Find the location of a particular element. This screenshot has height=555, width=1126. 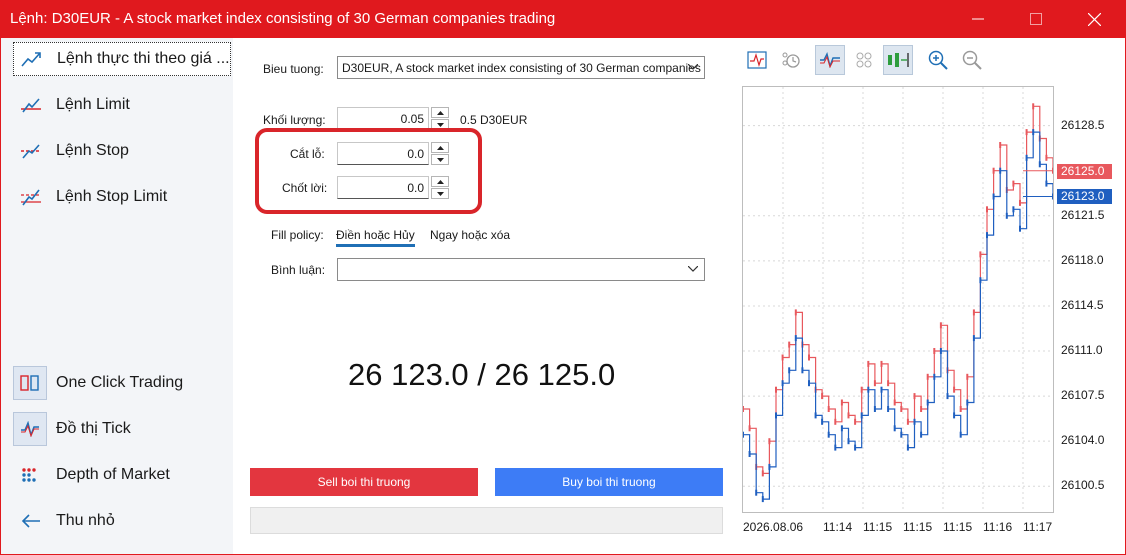

take-profit-stepper is located at coordinates (440, 187).